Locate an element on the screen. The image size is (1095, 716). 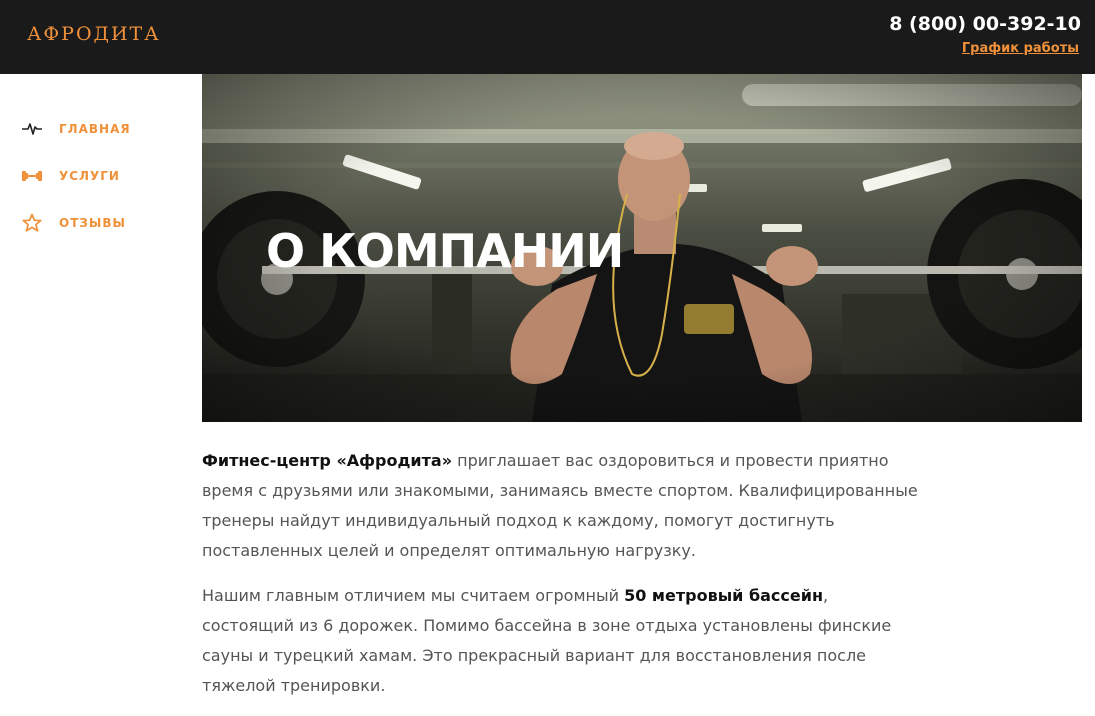
sidebar-item-label: ОТЗЫВЫ is located at coordinates (92, 223).